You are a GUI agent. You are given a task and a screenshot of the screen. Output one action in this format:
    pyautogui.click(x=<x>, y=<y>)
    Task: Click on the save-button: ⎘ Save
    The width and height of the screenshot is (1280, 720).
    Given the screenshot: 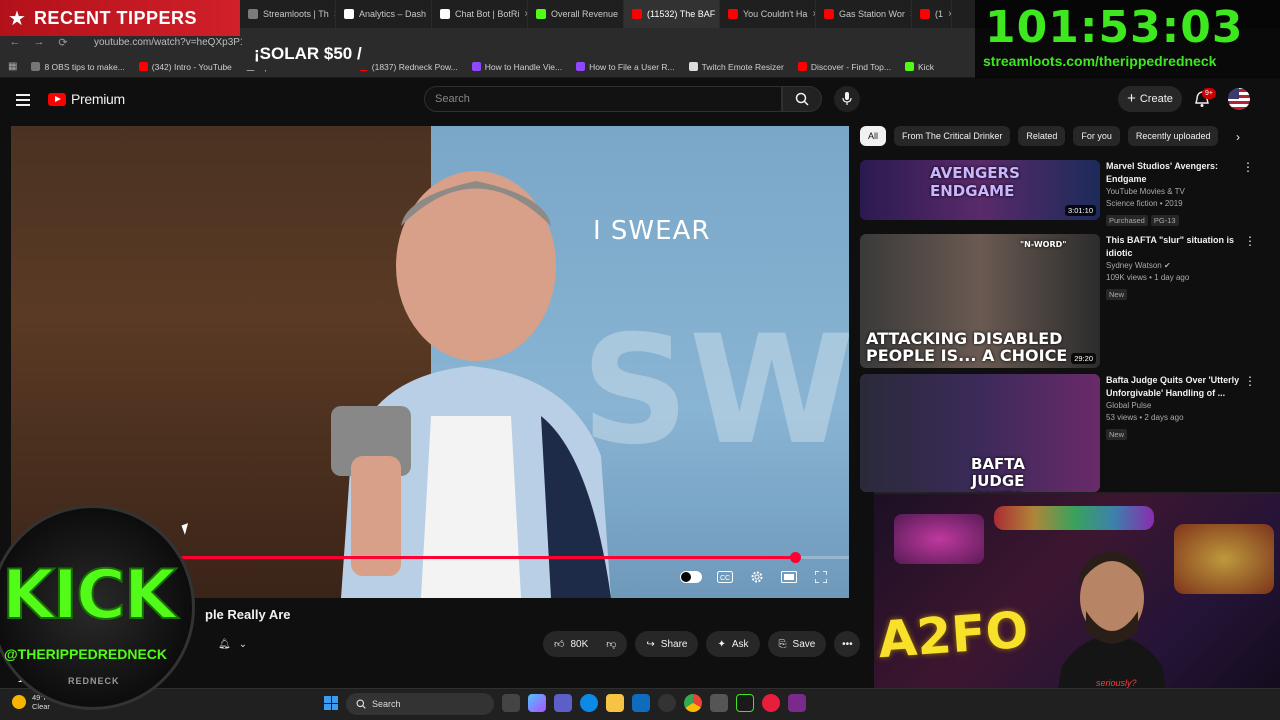 What is the action you would take?
    pyautogui.click(x=797, y=644)
    